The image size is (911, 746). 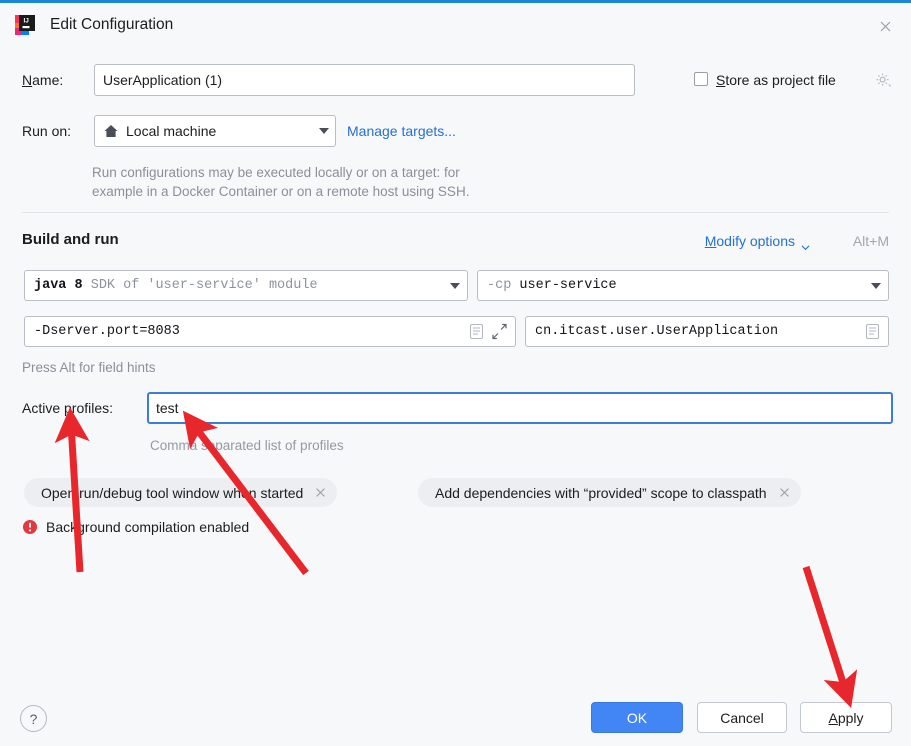 What do you see at coordinates (247, 445) in the screenshot?
I see `active-profiles-hint: Comma separated list of profiles` at bounding box center [247, 445].